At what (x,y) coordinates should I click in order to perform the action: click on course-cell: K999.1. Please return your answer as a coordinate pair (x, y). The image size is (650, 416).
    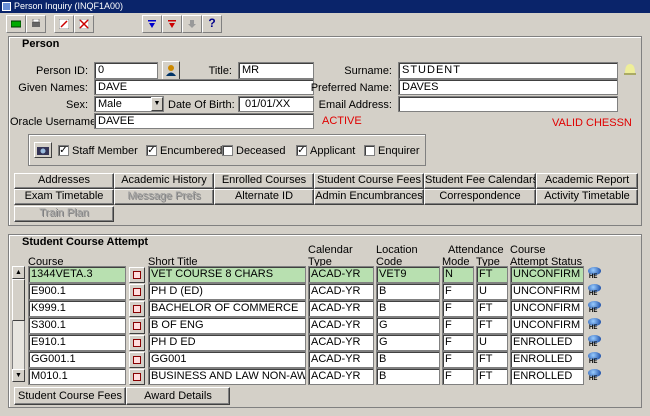
    Looking at the image, I should click on (77, 308).